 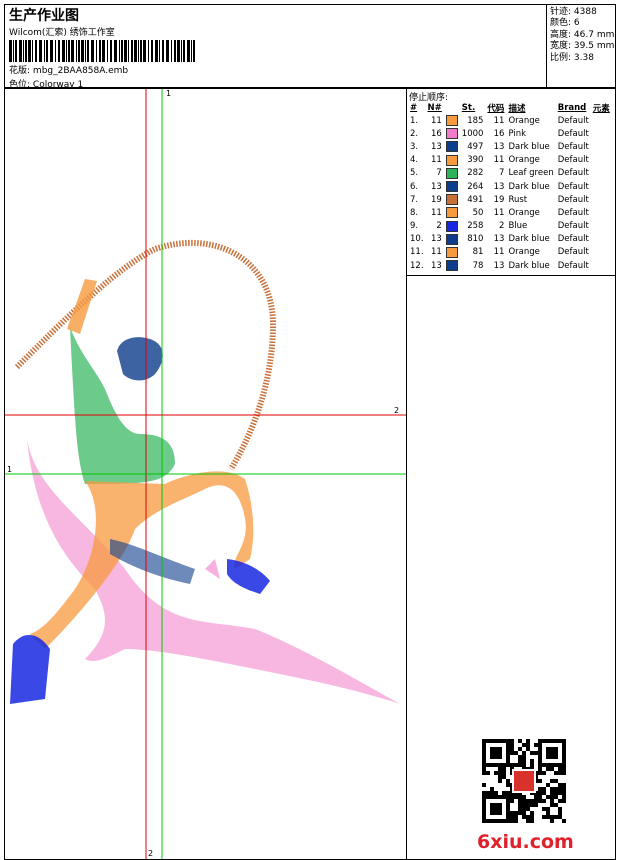 I want to click on qr-code-icon, so click(x=524, y=781).